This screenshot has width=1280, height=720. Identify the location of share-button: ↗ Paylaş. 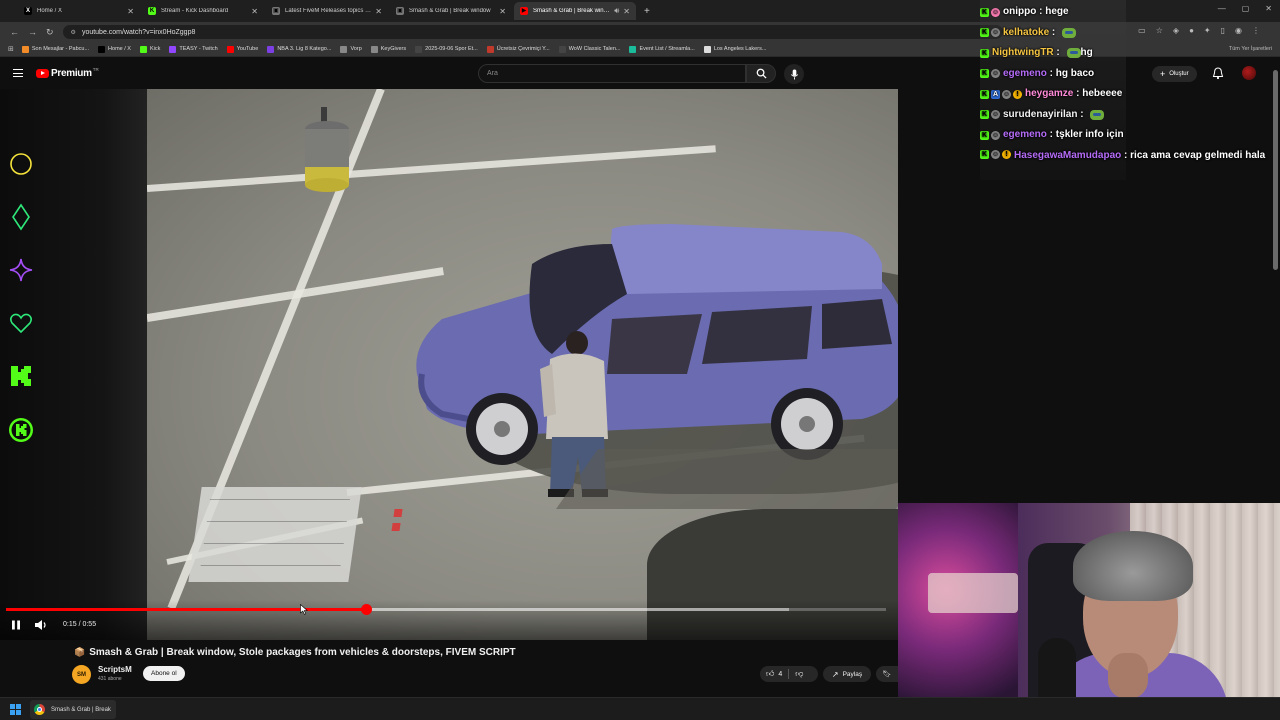
(847, 674).